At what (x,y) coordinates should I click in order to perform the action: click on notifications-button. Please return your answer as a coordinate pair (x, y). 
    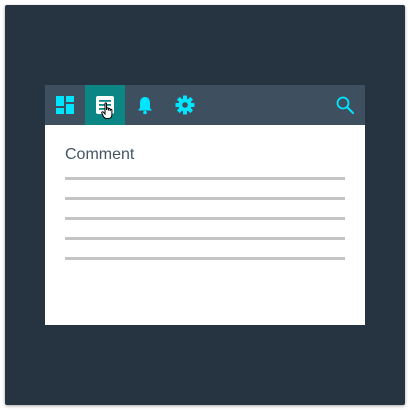
    Looking at the image, I should click on (145, 105).